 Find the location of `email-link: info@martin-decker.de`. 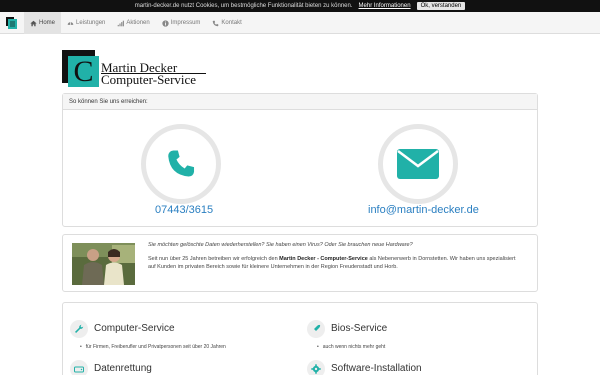

email-link: info@martin-decker.de is located at coordinates (423, 210).